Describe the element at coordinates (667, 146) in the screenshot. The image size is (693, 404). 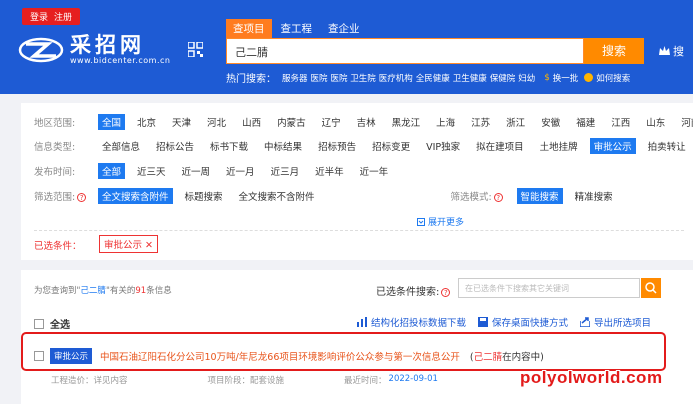
I see `type-option: 拍卖转让` at that location.